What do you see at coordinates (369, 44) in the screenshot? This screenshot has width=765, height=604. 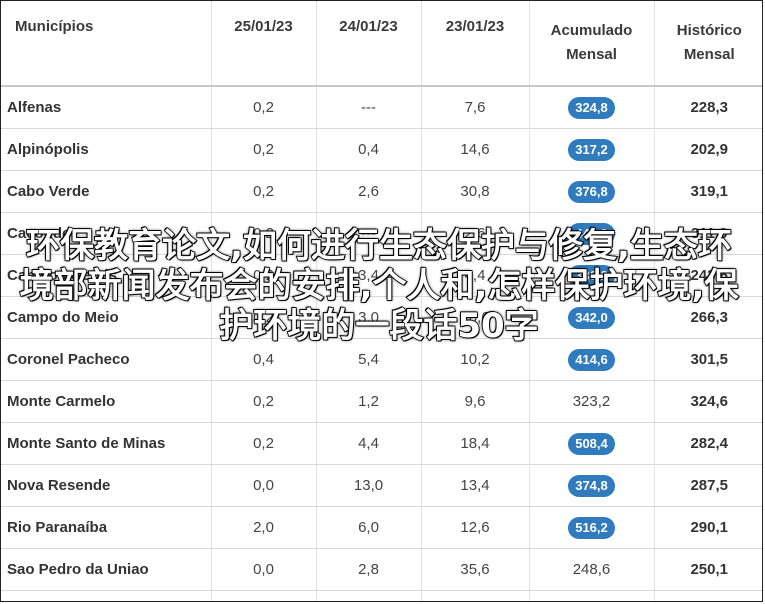 I see `col-header-d24: 24/01/23` at bounding box center [369, 44].